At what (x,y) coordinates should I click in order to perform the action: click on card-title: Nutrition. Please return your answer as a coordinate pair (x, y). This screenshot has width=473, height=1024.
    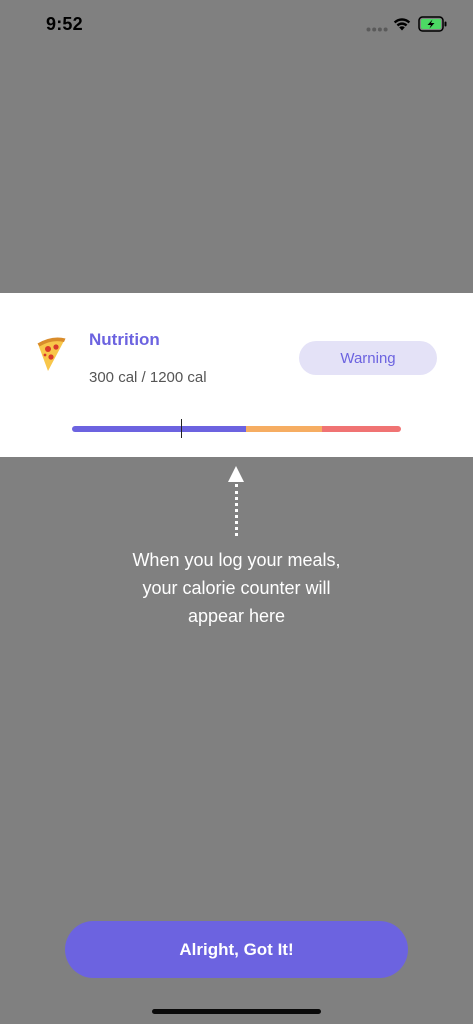
    Looking at the image, I should click on (124, 339).